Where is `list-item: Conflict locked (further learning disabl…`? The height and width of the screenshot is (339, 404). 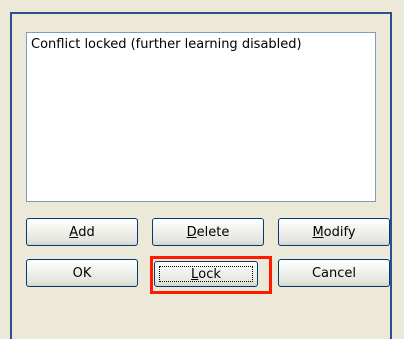
list-item: Conflict locked (further learning disabl… is located at coordinates (201, 45).